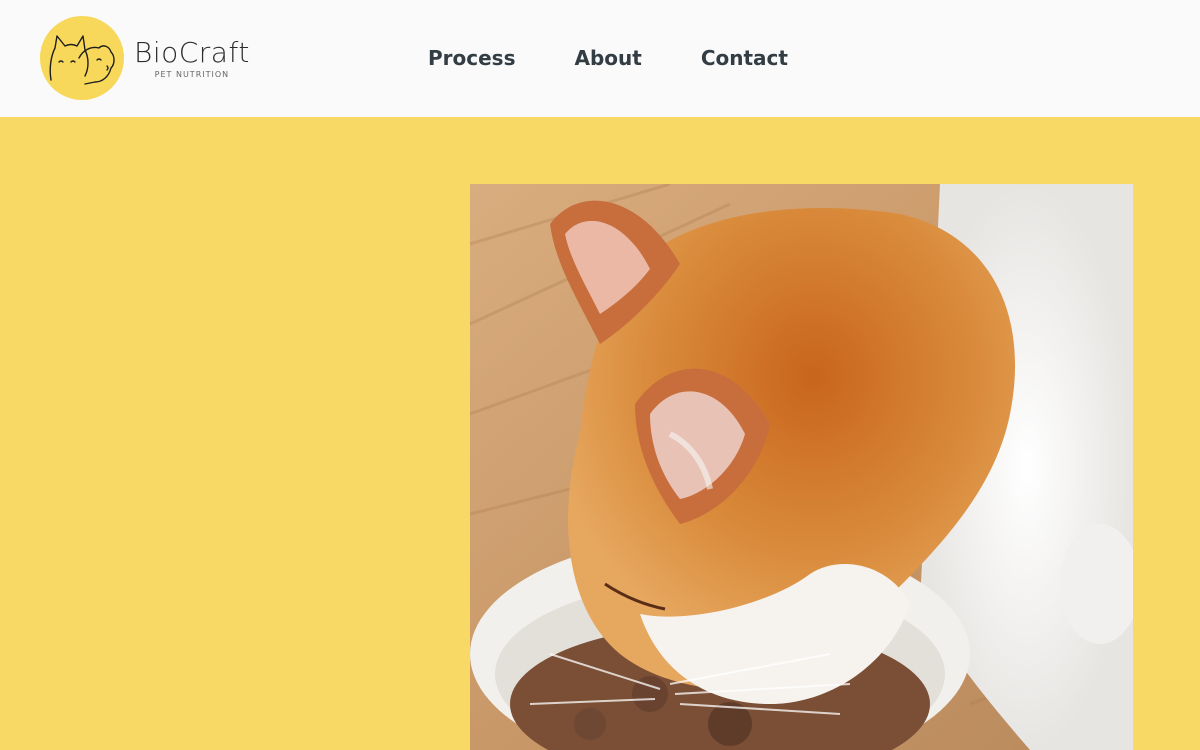 Image resolution: width=1200 pixels, height=750 pixels. Describe the element at coordinates (744, 58) in the screenshot. I see `nav-item-contact: Contact` at that location.